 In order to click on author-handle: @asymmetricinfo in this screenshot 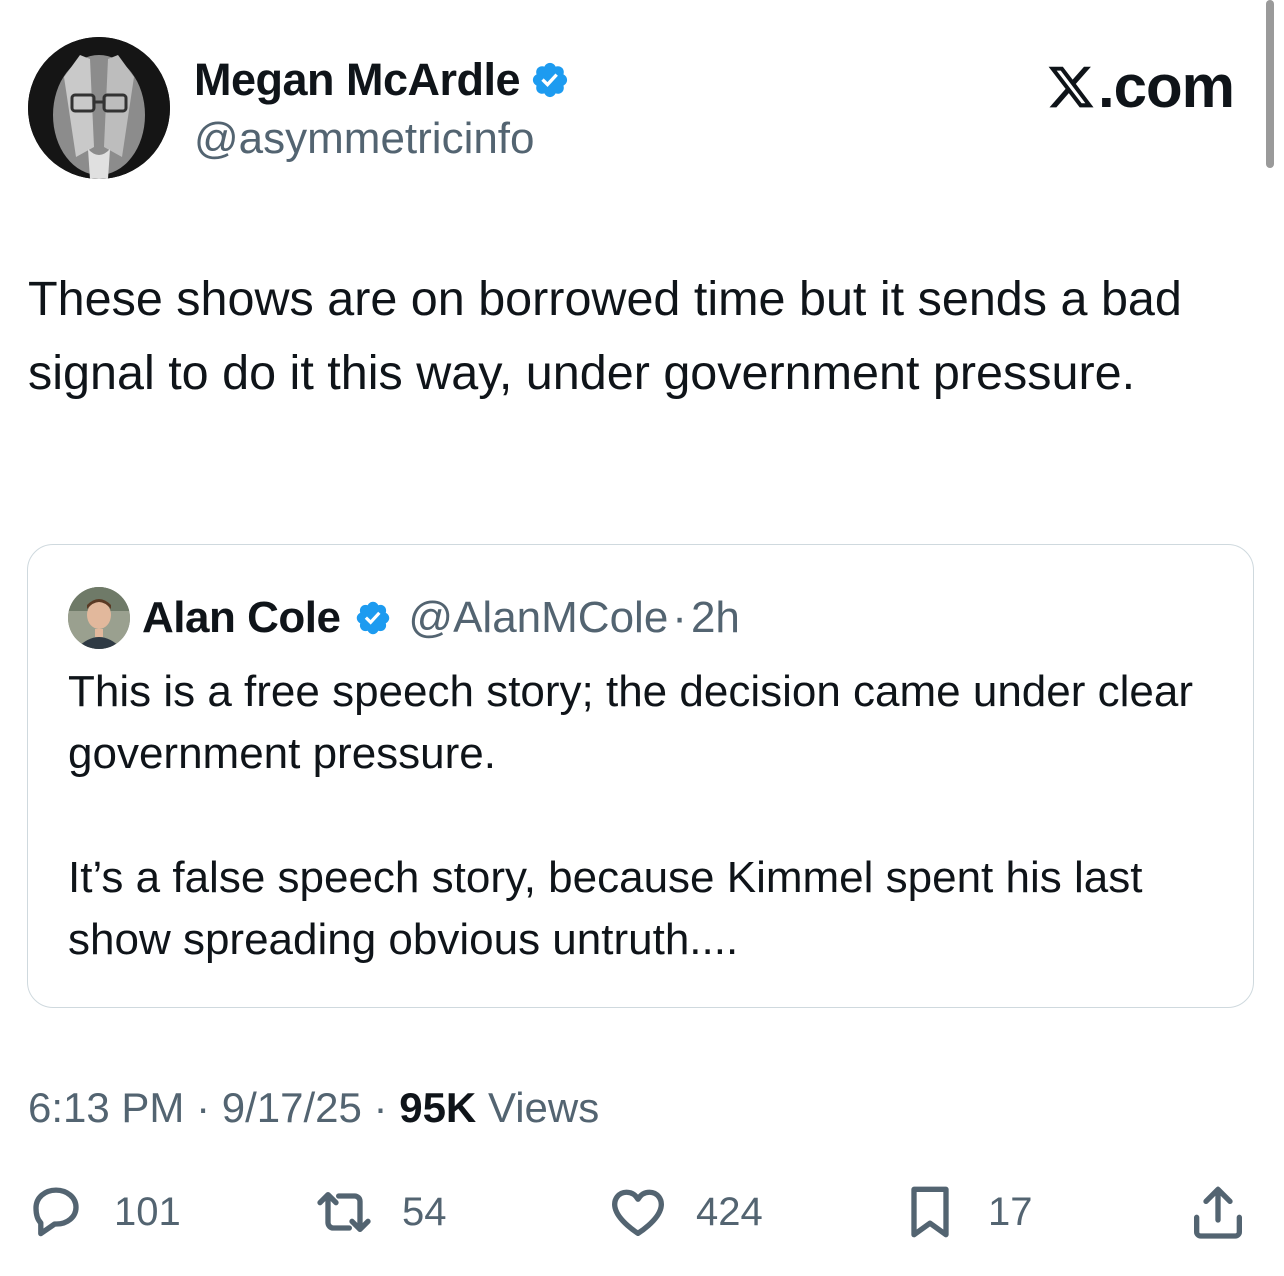, I will do `click(364, 139)`.